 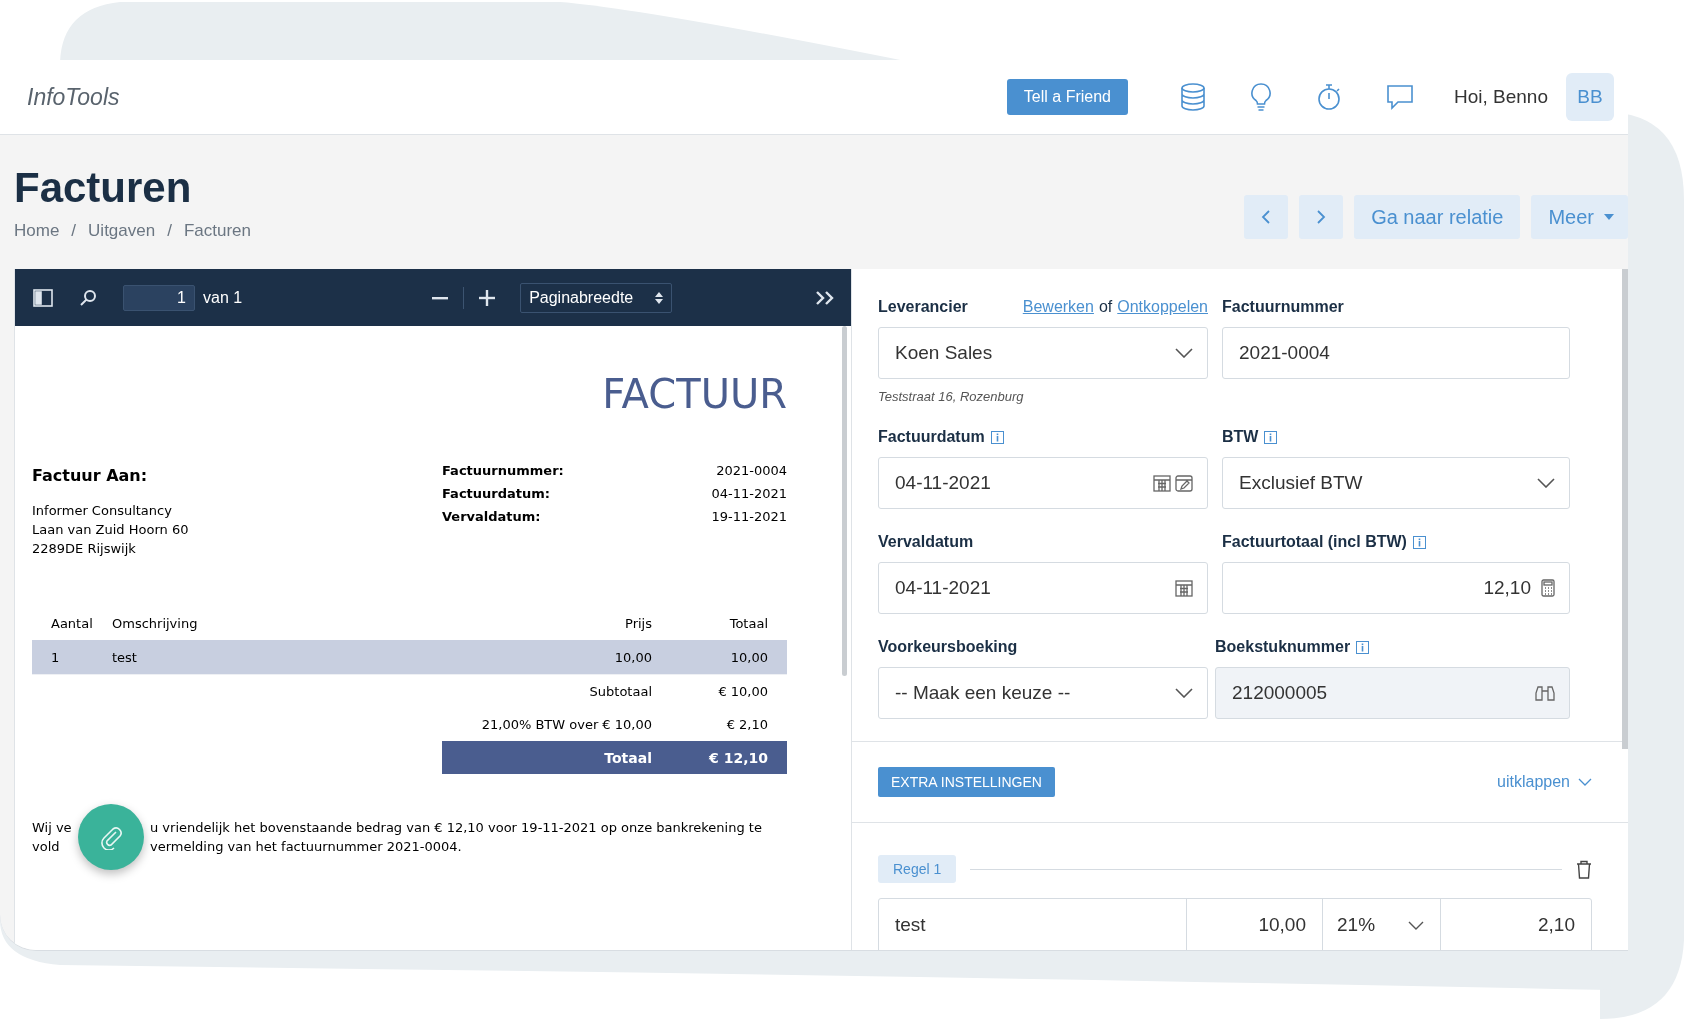 I want to click on meta-value: 04-11-2021, so click(x=749, y=494).